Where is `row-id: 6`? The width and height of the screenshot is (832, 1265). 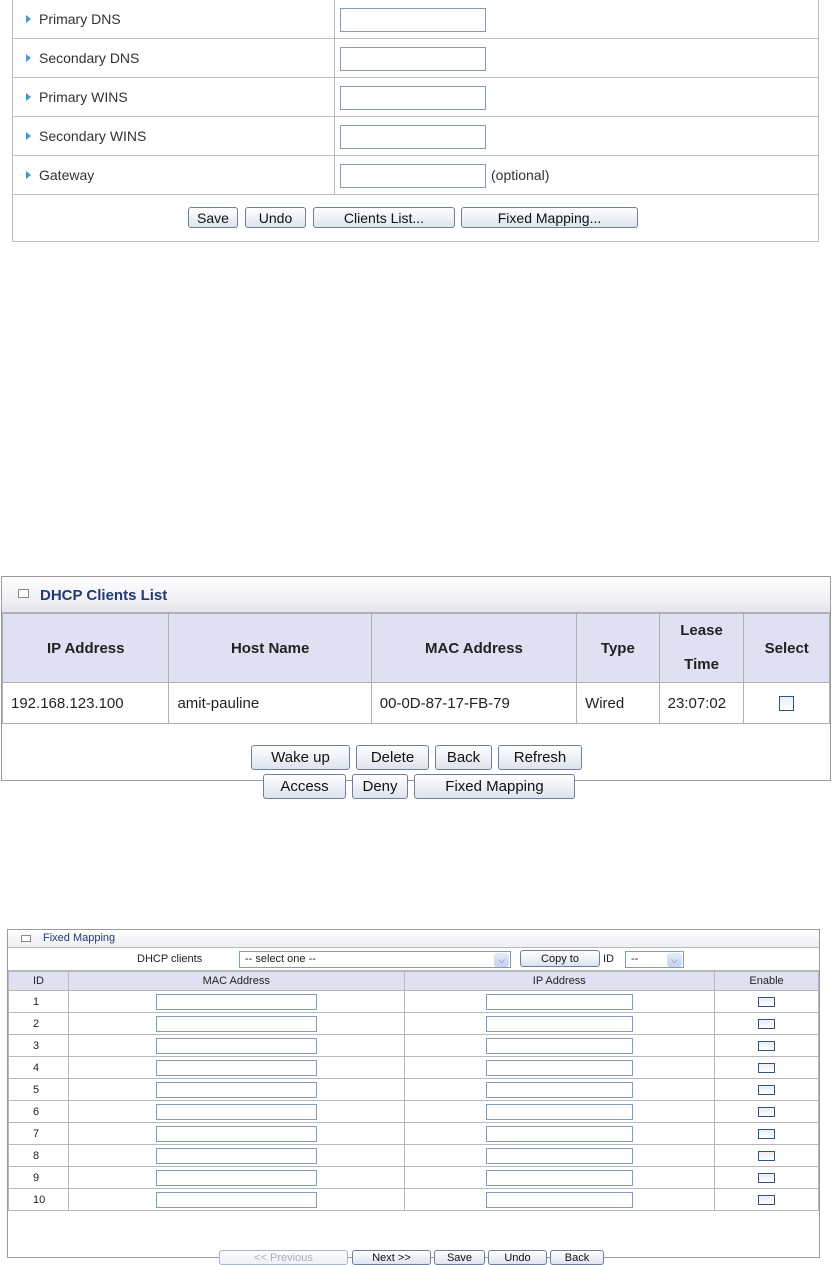 row-id: 6 is located at coordinates (38, 1111).